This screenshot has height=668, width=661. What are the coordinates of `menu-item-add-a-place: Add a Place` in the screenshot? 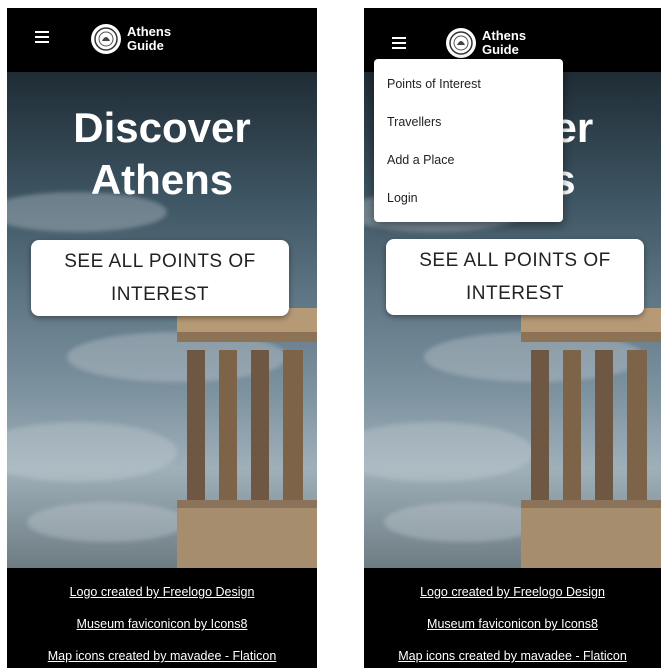 It's located at (468, 160).